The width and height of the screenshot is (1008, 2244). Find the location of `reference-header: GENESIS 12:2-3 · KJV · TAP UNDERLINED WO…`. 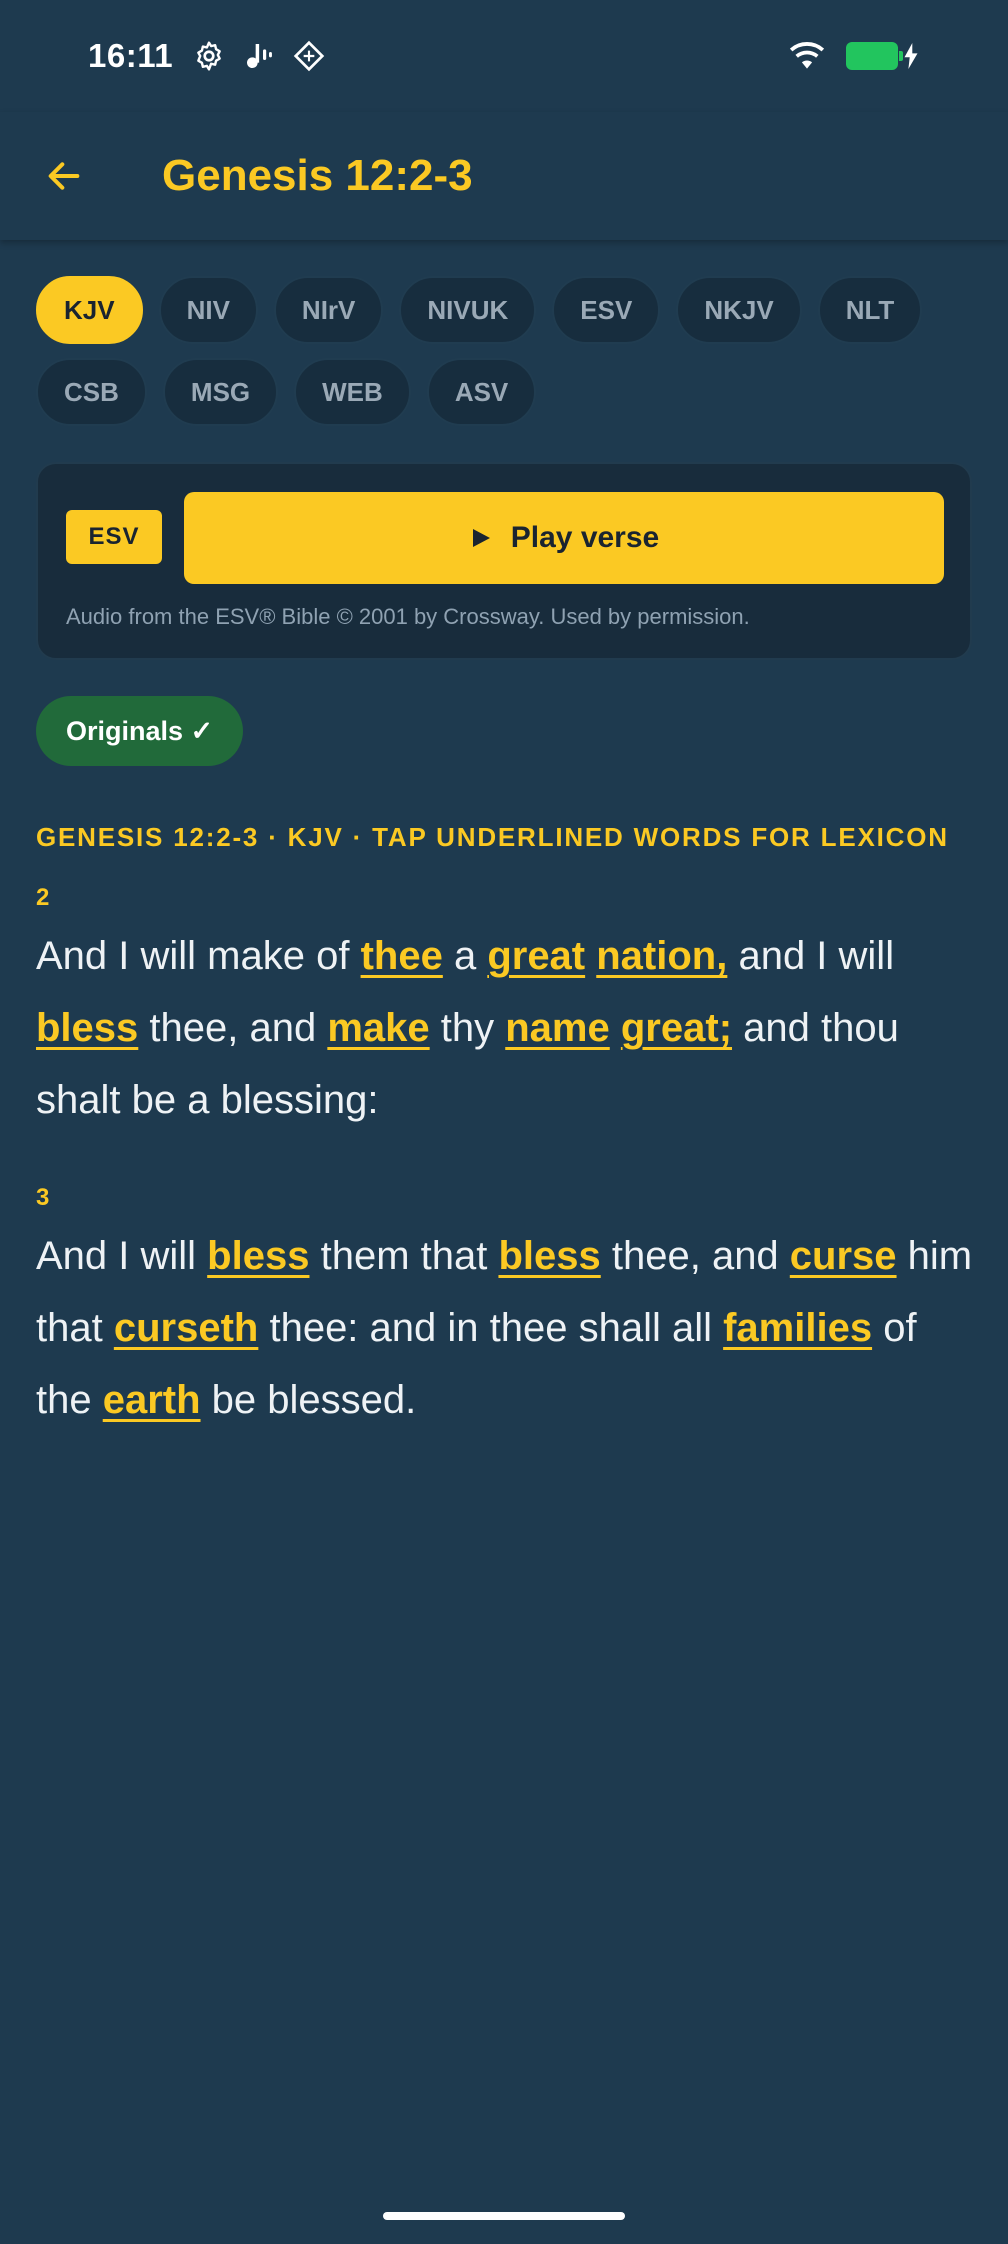

reference-header: GENESIS 12:2-3 · KJV · TAP UNDERLINED WO… is located at coordinates (492, 837).